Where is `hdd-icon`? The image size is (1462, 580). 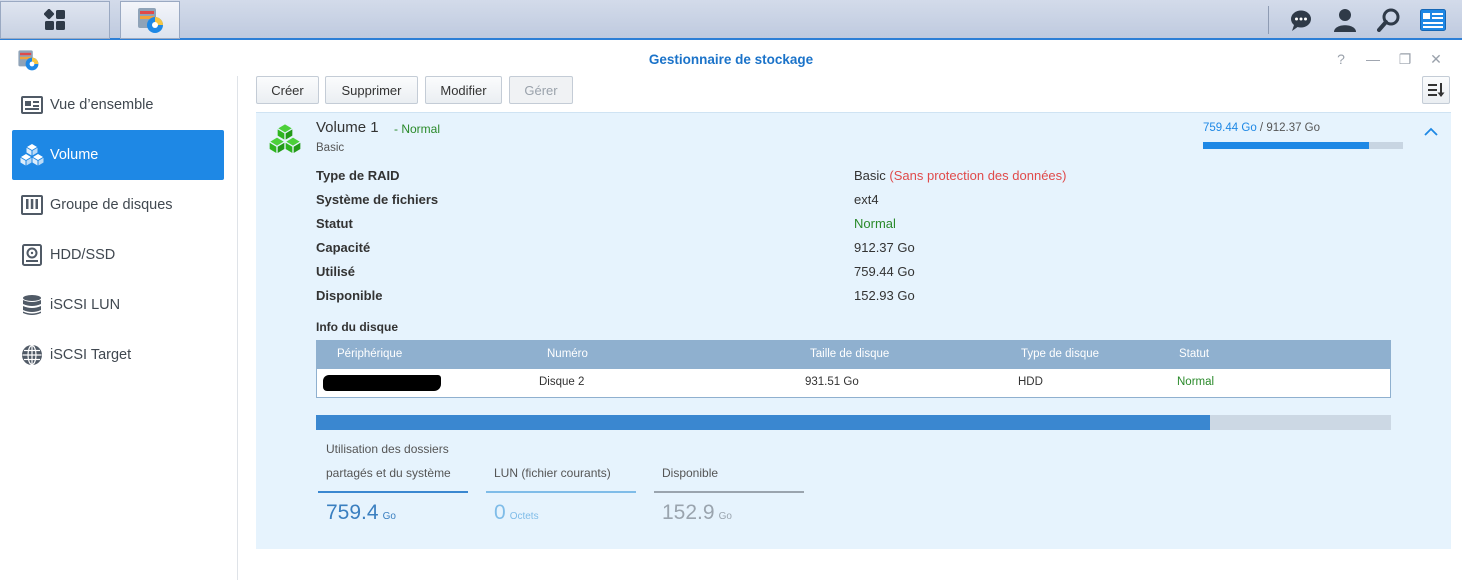
hdd-icon is located at coordinates (32, 255).